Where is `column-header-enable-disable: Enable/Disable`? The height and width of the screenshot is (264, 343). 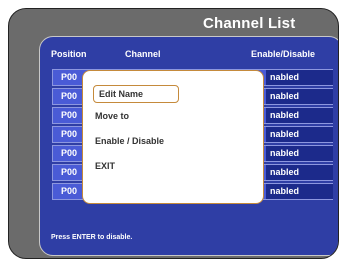 column-header-enable-disable: Enable/Disable is located at coordinates (283, 54).